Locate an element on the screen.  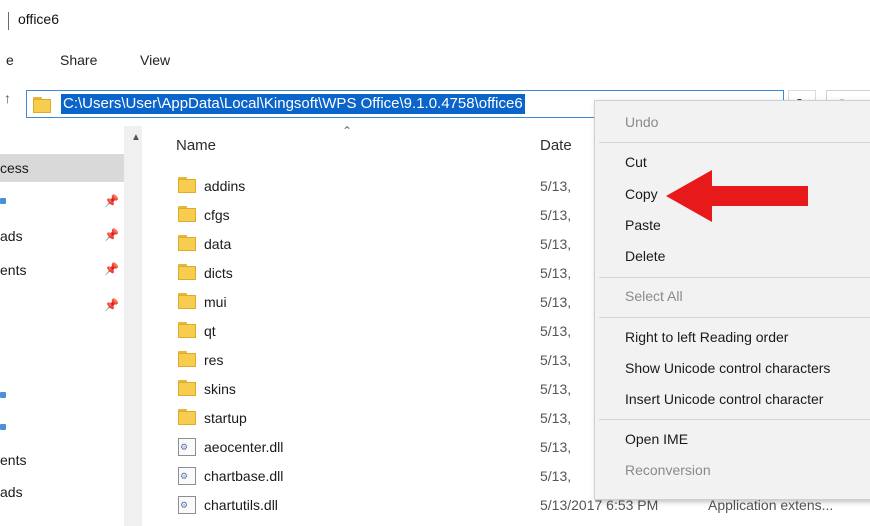
annotation-arrow-icon is located at coordinates (737, 196).